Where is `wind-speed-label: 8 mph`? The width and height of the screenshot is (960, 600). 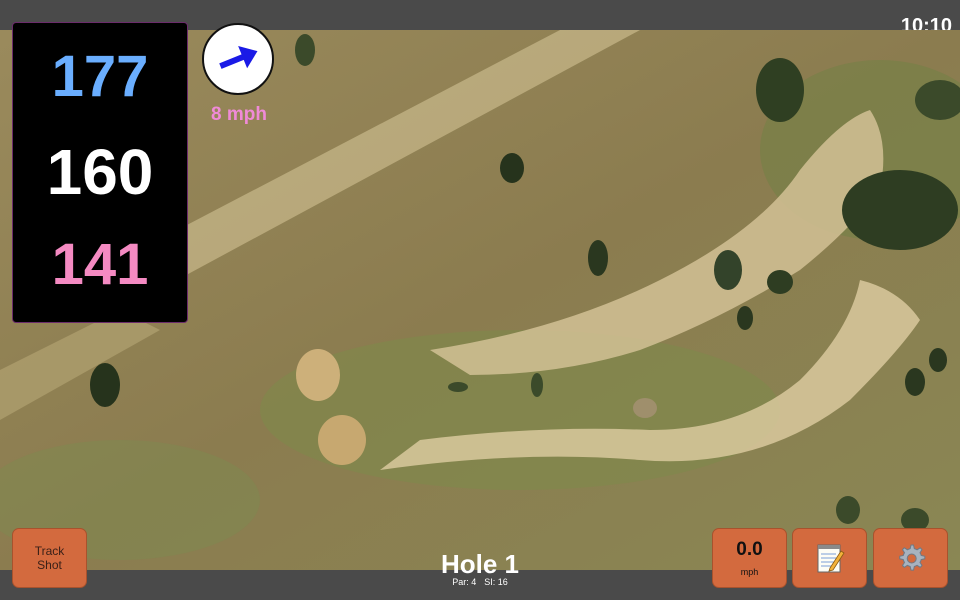 wind-speed-label: 8 mph is located at coordinates (239, 114).